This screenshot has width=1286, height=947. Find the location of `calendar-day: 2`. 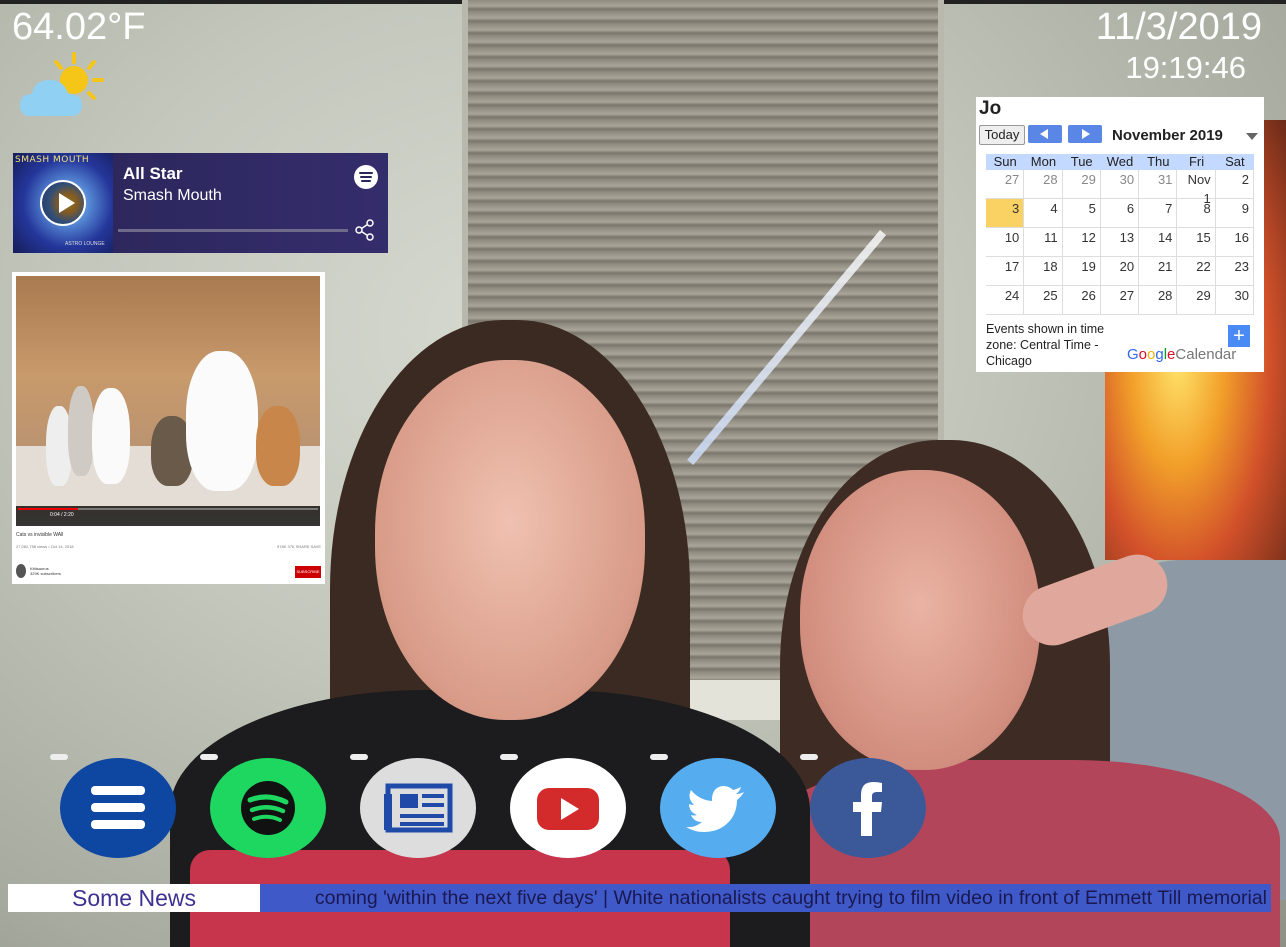

calendar-day: 2 is located at coordinates (1234, 184).